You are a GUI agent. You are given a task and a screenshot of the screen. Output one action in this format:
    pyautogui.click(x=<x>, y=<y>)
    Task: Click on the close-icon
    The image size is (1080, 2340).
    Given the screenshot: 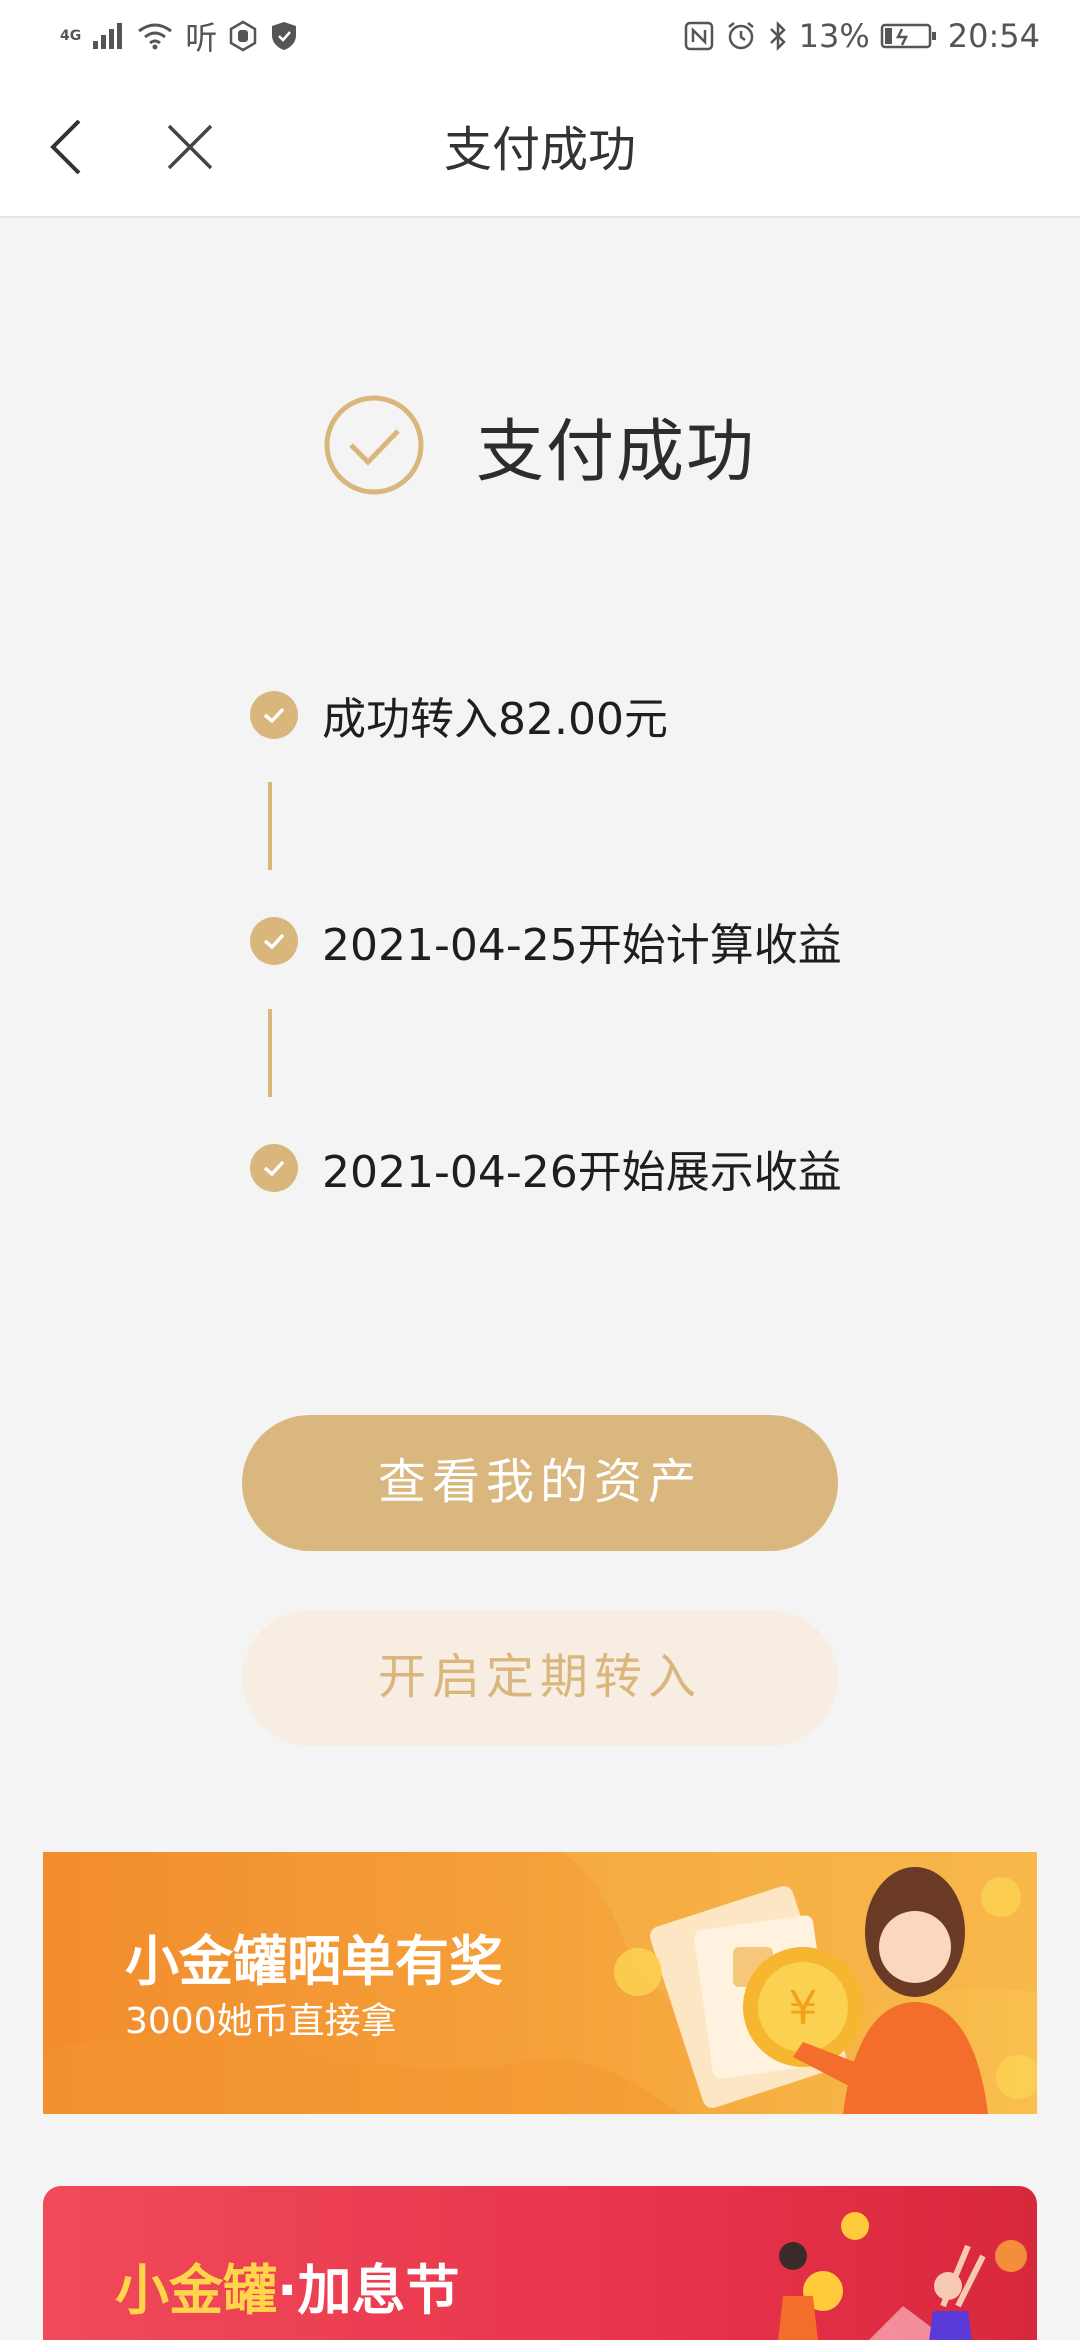 What is the action you would take?
    pyautogui.click(x=190, y=147)
    